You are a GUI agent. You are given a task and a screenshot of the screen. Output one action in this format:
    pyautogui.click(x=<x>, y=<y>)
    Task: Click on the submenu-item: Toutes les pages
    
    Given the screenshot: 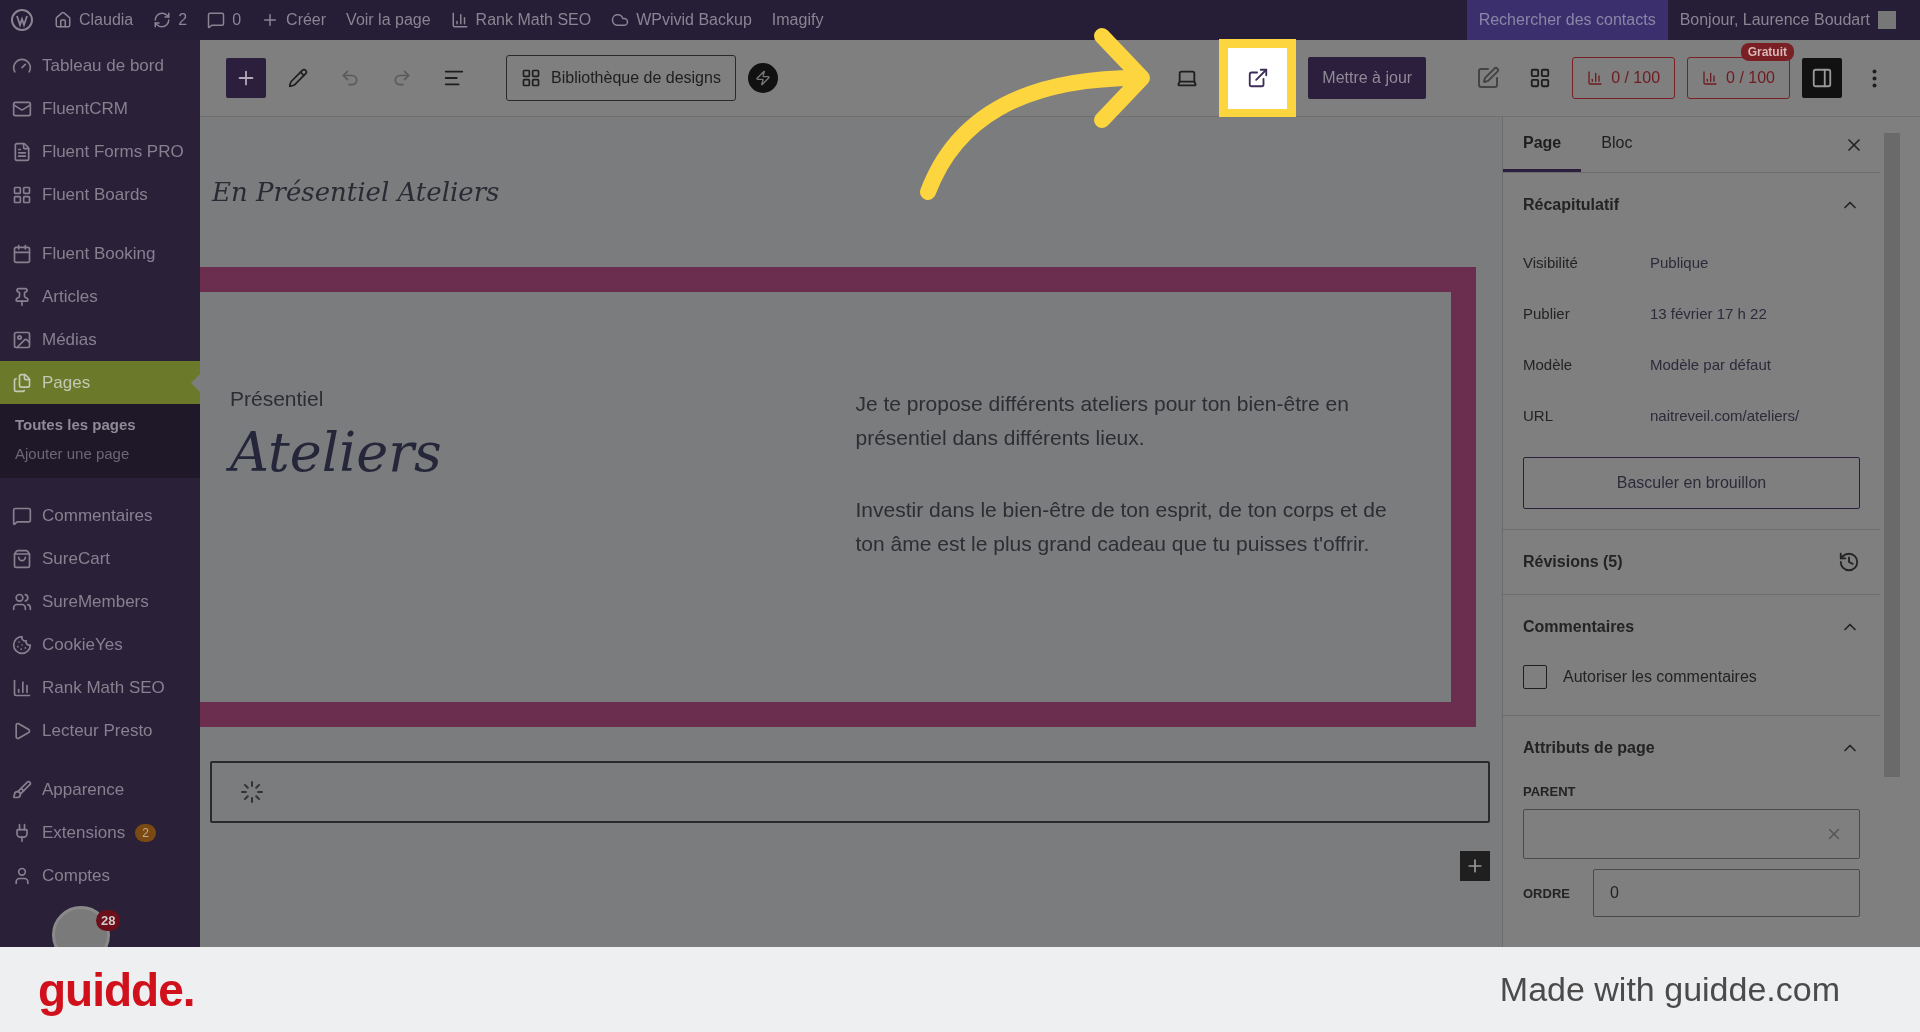 What is the action you would take?
    pyautogui.click(x=100, y=424)
    